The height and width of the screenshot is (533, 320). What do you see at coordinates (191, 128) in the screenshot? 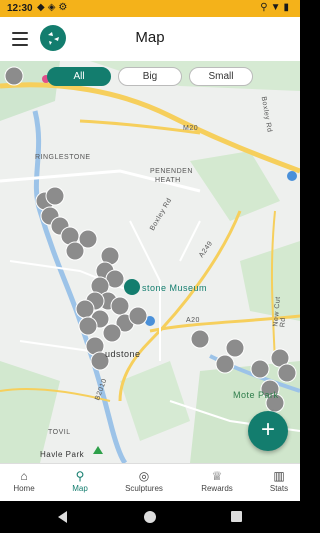
I see `map-label-m20: M20` at bounding box center [191, 128].